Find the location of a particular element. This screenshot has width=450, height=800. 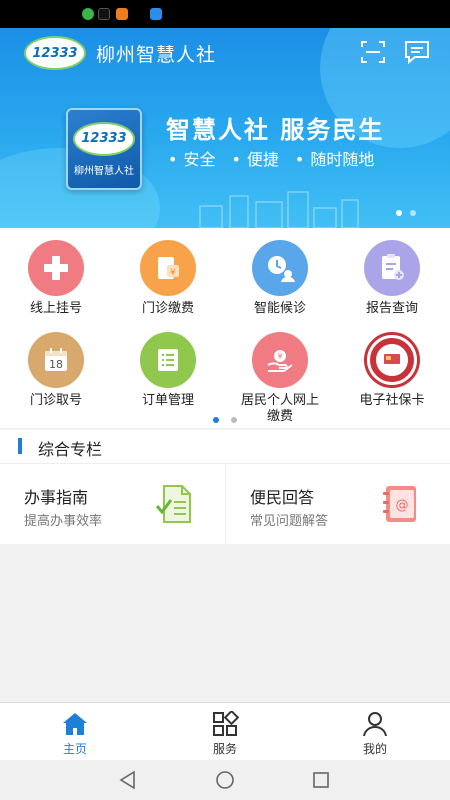

document-check-icon is located at coordinates (173, 504).